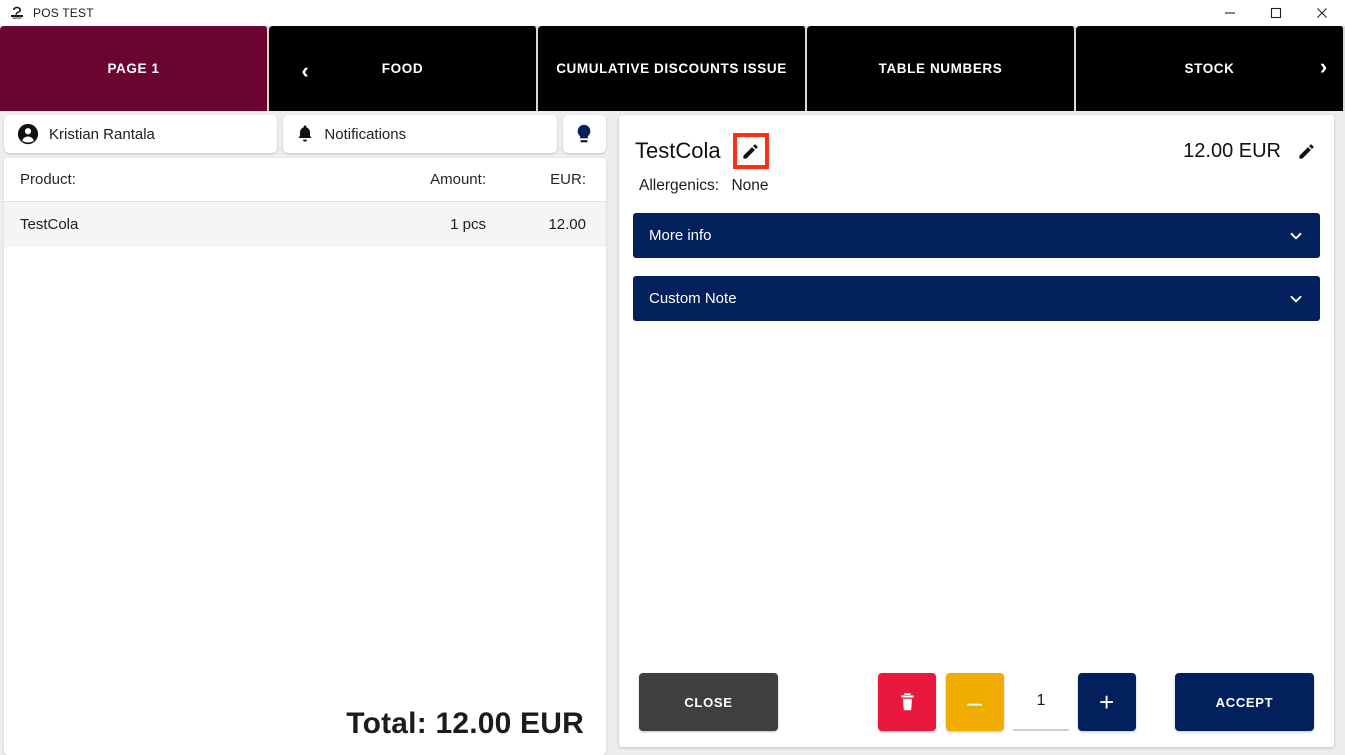 The image size is (1345, 755). Describe the element at coordinates (680, 235) in the screenshot. I see `accordion-label: More info` at that location.